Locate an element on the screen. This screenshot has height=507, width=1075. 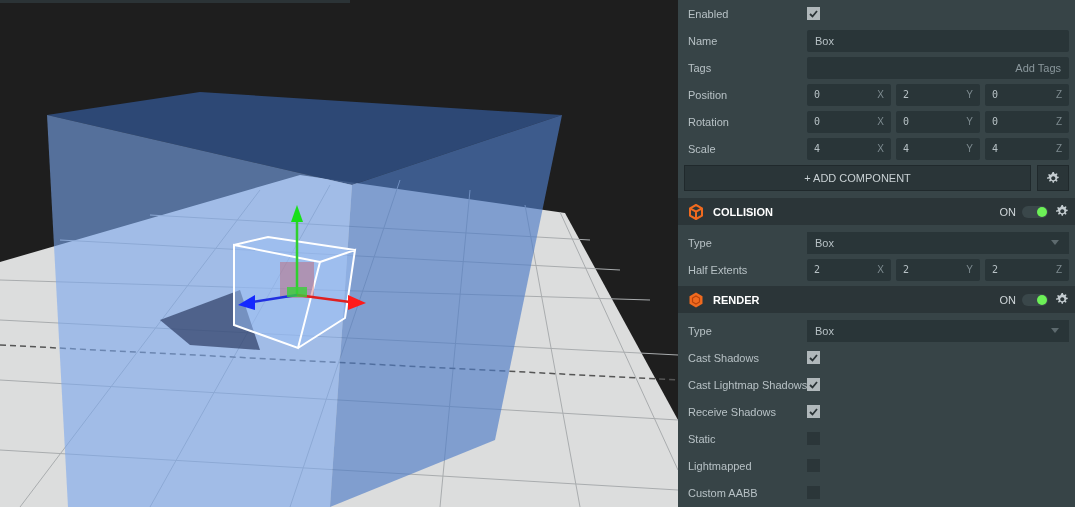
property-label: Cast Lightmap Shadows is located at coordinates (747, 384).